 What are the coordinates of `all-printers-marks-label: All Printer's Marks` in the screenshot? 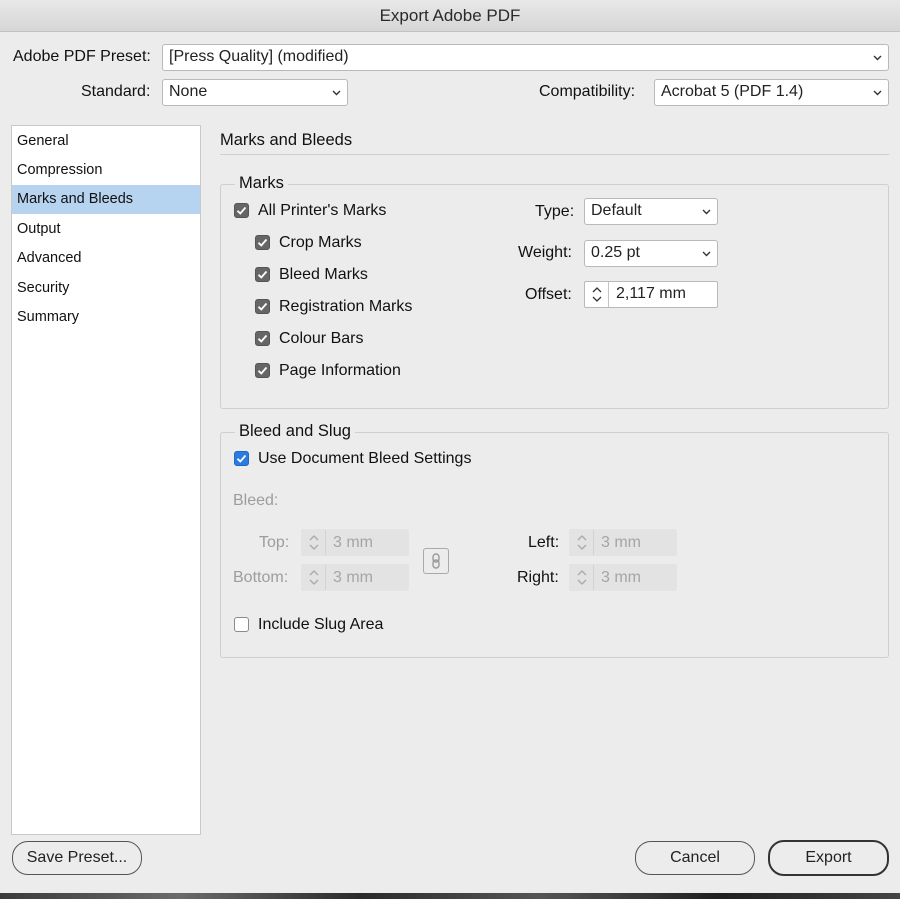 It's located at (322, 210).